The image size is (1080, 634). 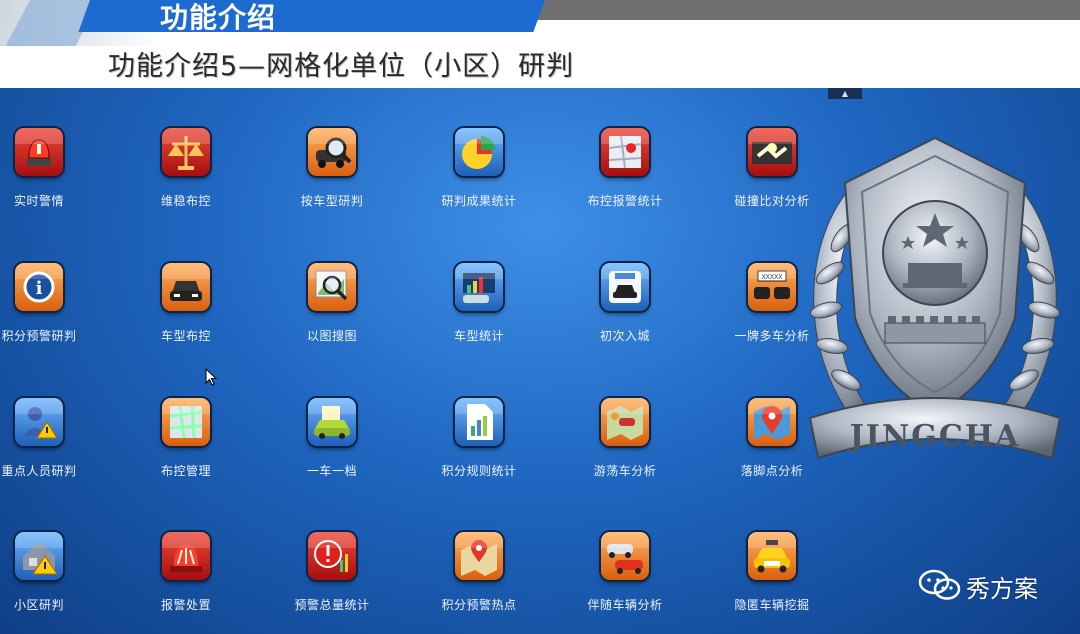 I want to click on function-tile: 游荡车分析, so click(x=625, y=448).